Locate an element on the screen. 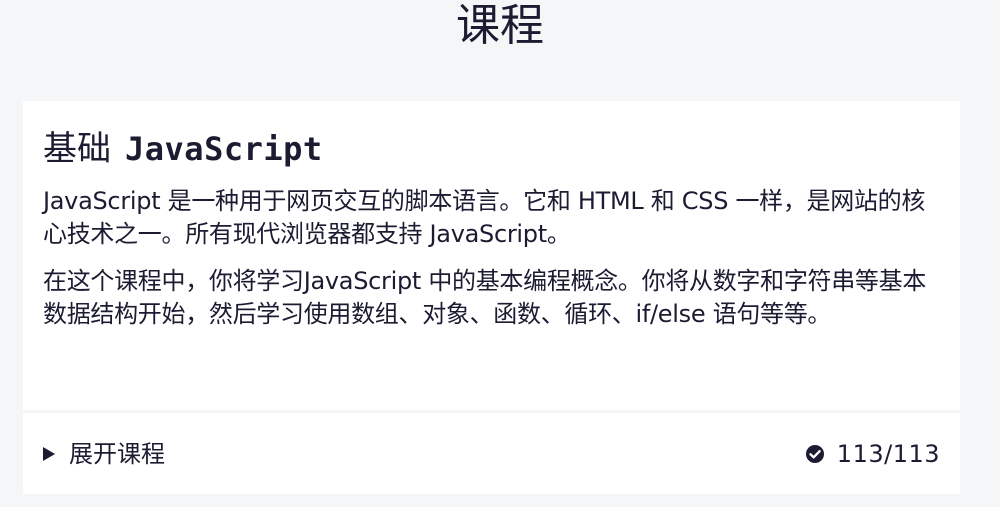  course-title: 基础 JavaScript is located at coordinates (491, 149).